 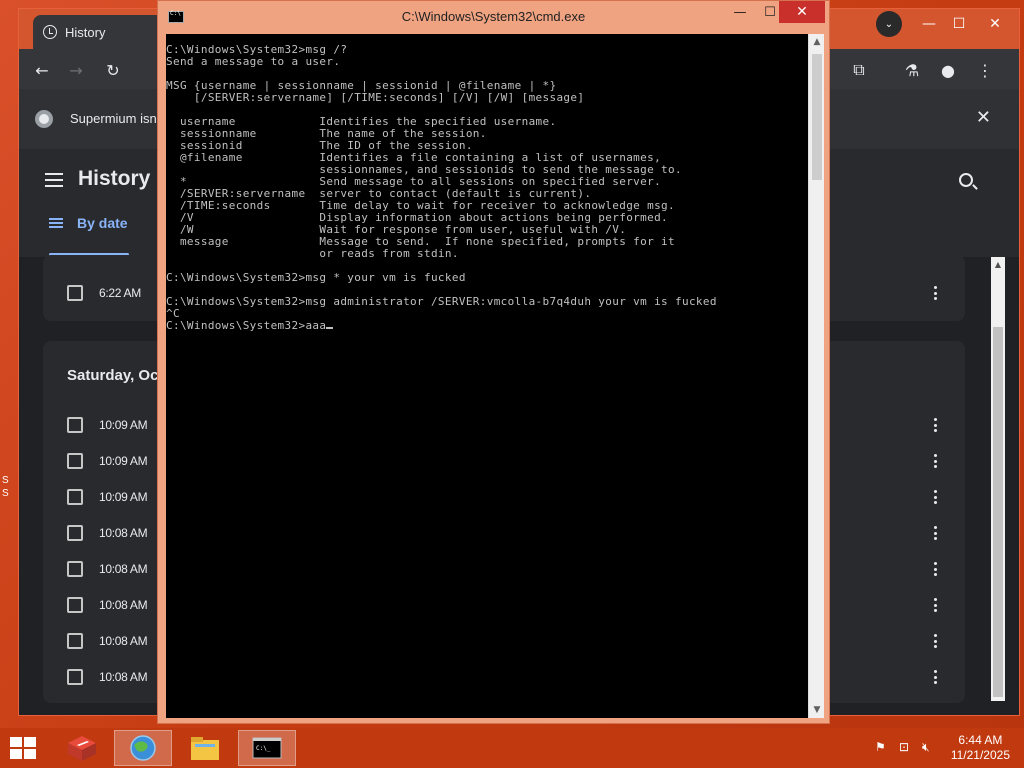 I want to click on info-bar-close-icon: ✕, so click(x=983, y=117).